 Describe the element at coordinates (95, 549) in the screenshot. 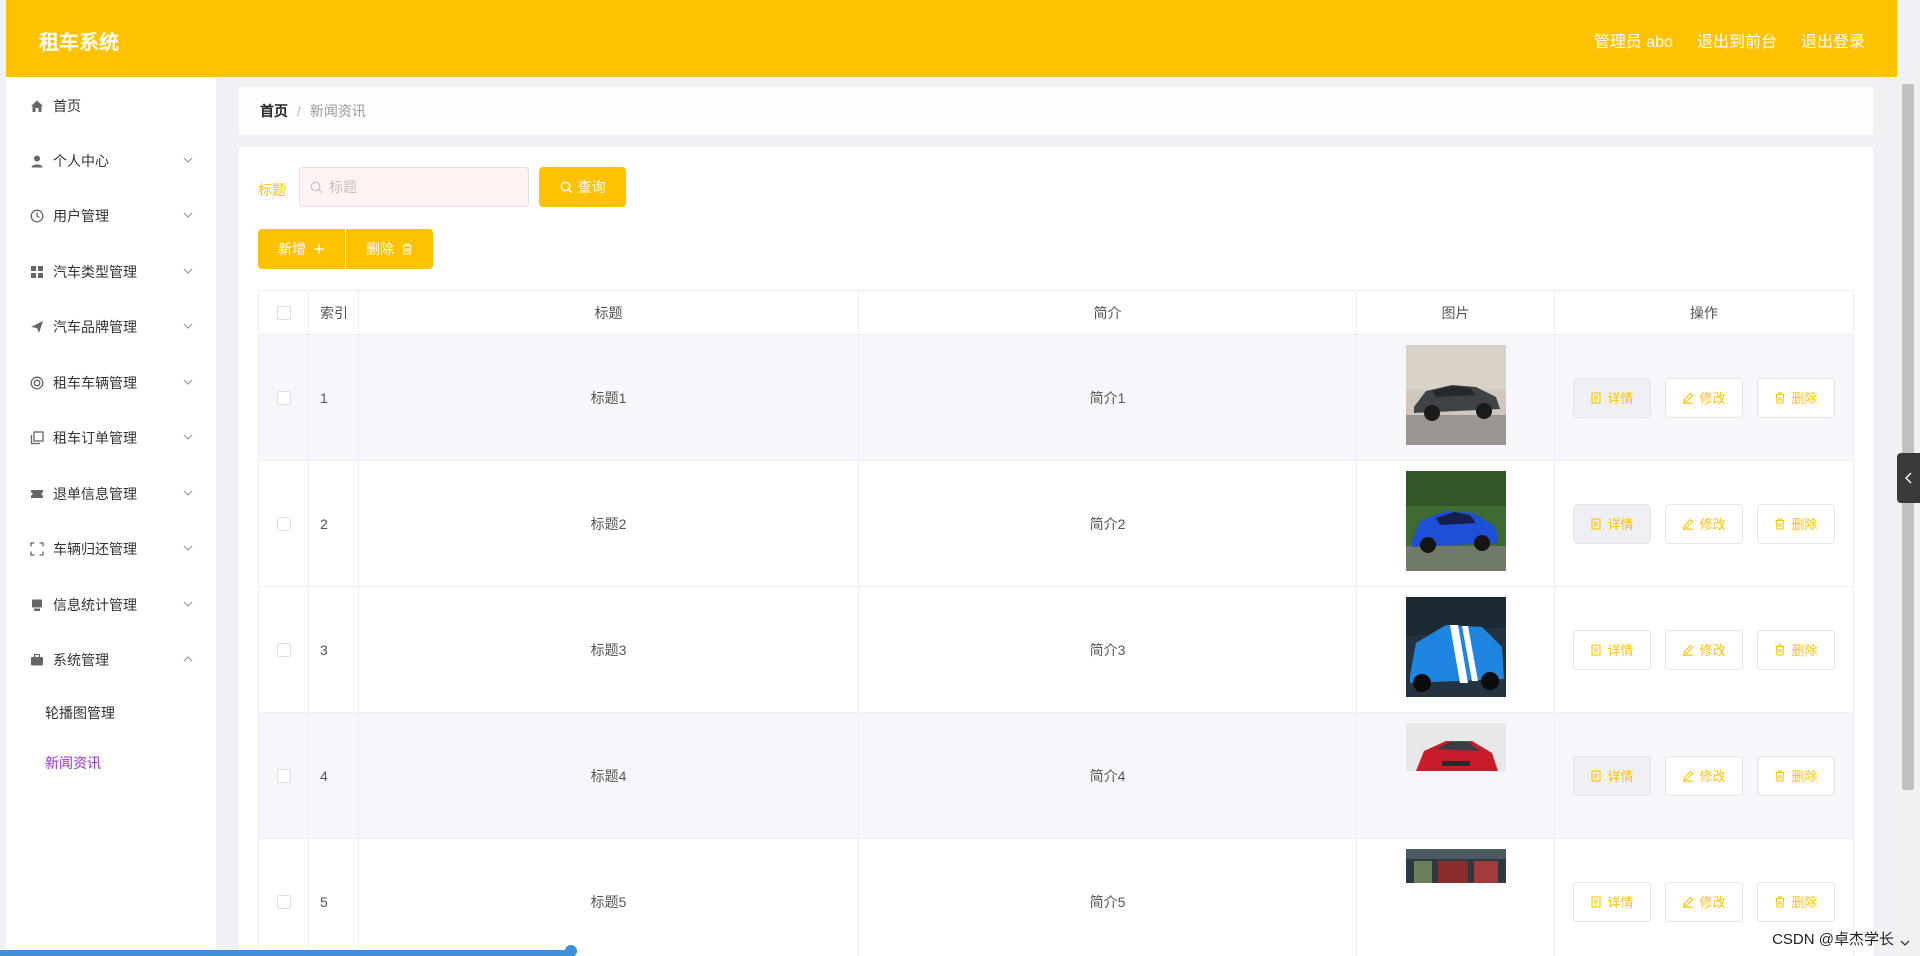

I see `sidebar-item-label: 车辆归还管理` at that location.